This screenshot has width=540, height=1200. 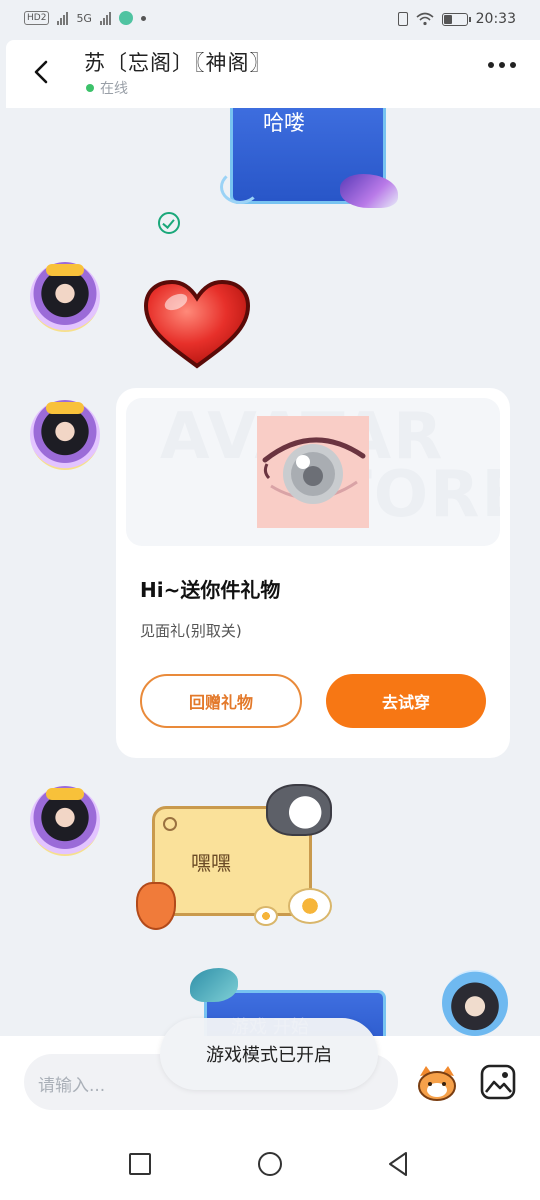 I want to click on read-check-icon, so click(x=169, y=223).